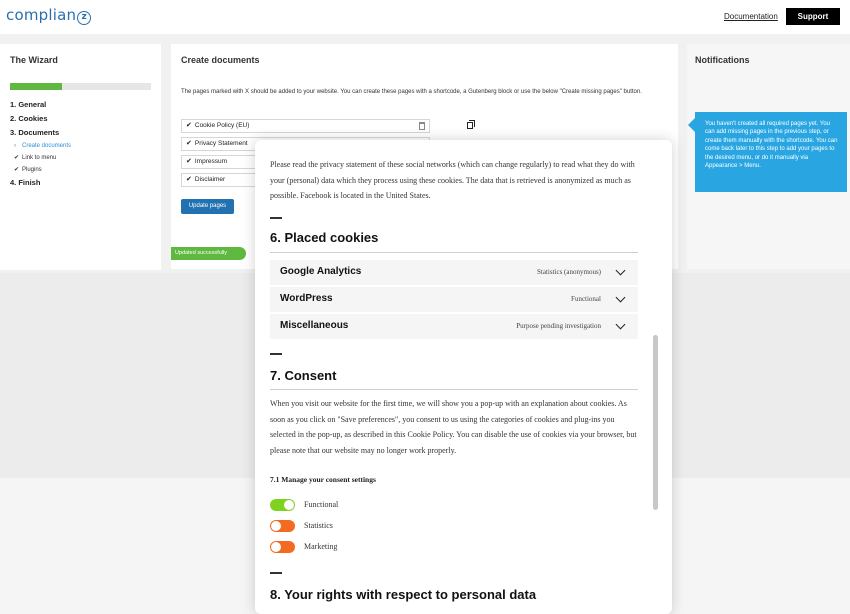 The width and height of the screenshot is (850, 614). Describe the element at coordinates (210, 179) in the screenshot. I see `page-label: Disclaimer` at that location.